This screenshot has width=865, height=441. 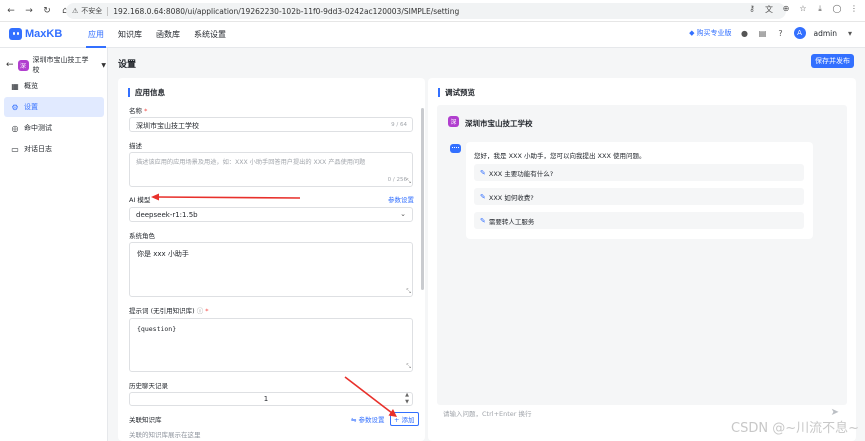 I want to click on model-arrow, so click(x=226, y=197).